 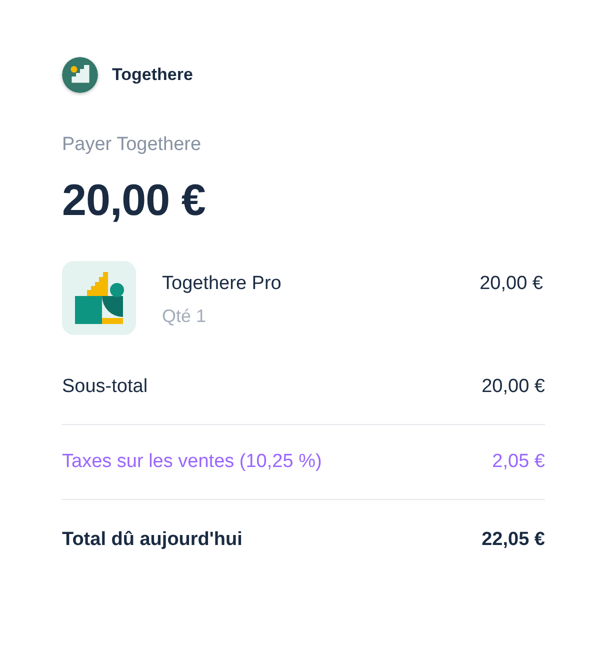 What do you see at coordinates (152, 75) in the screenshot?
I see `merchant-name: Togethere` at bounding box center [152, 75].